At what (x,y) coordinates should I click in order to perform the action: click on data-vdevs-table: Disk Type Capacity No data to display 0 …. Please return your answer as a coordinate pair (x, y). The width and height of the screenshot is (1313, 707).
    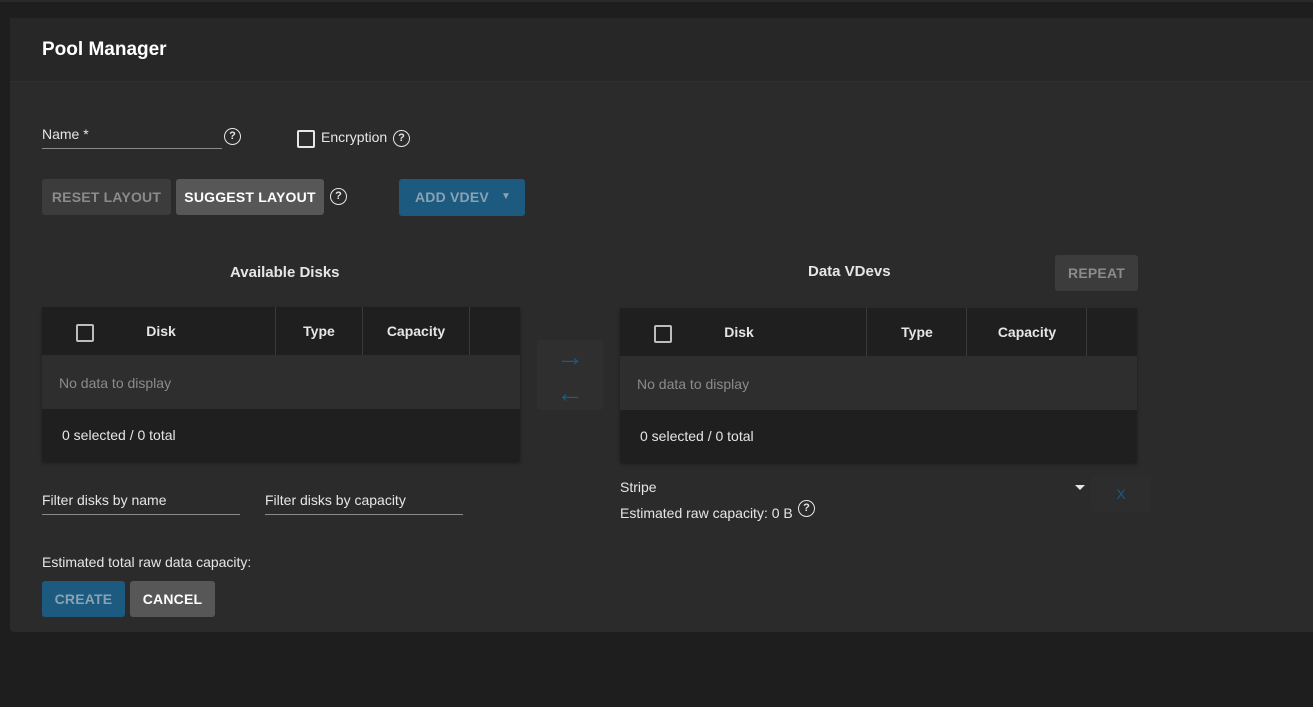
    Looking at the image, I should click on (878, 385).